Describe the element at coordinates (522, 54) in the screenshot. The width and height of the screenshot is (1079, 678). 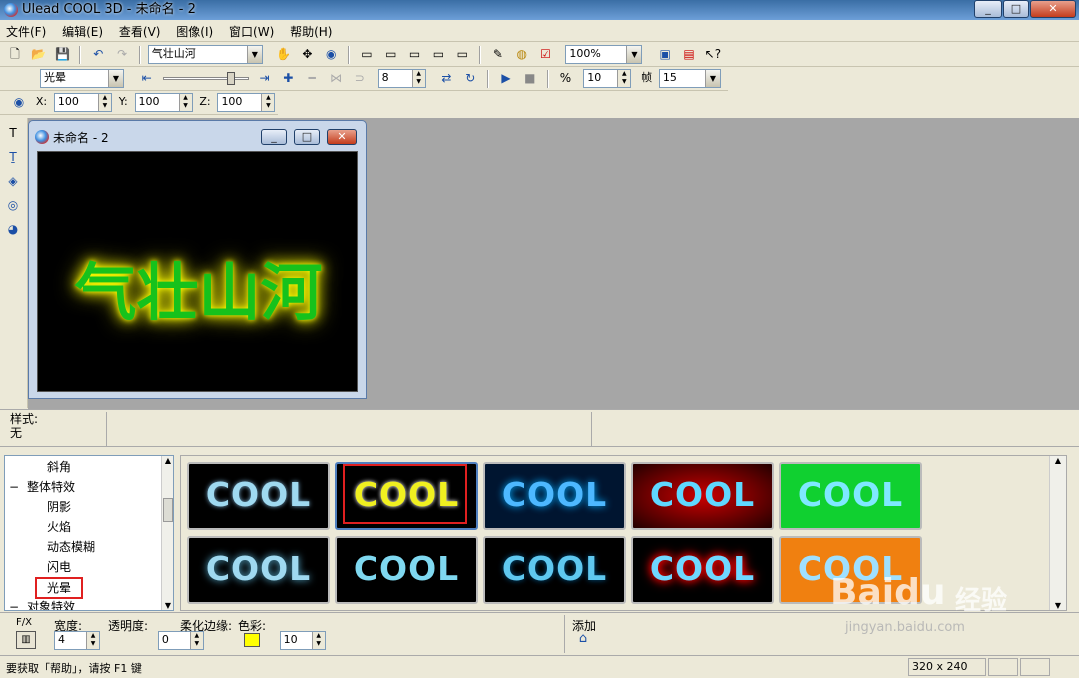
I see `globe-icon: ◍` at that location.